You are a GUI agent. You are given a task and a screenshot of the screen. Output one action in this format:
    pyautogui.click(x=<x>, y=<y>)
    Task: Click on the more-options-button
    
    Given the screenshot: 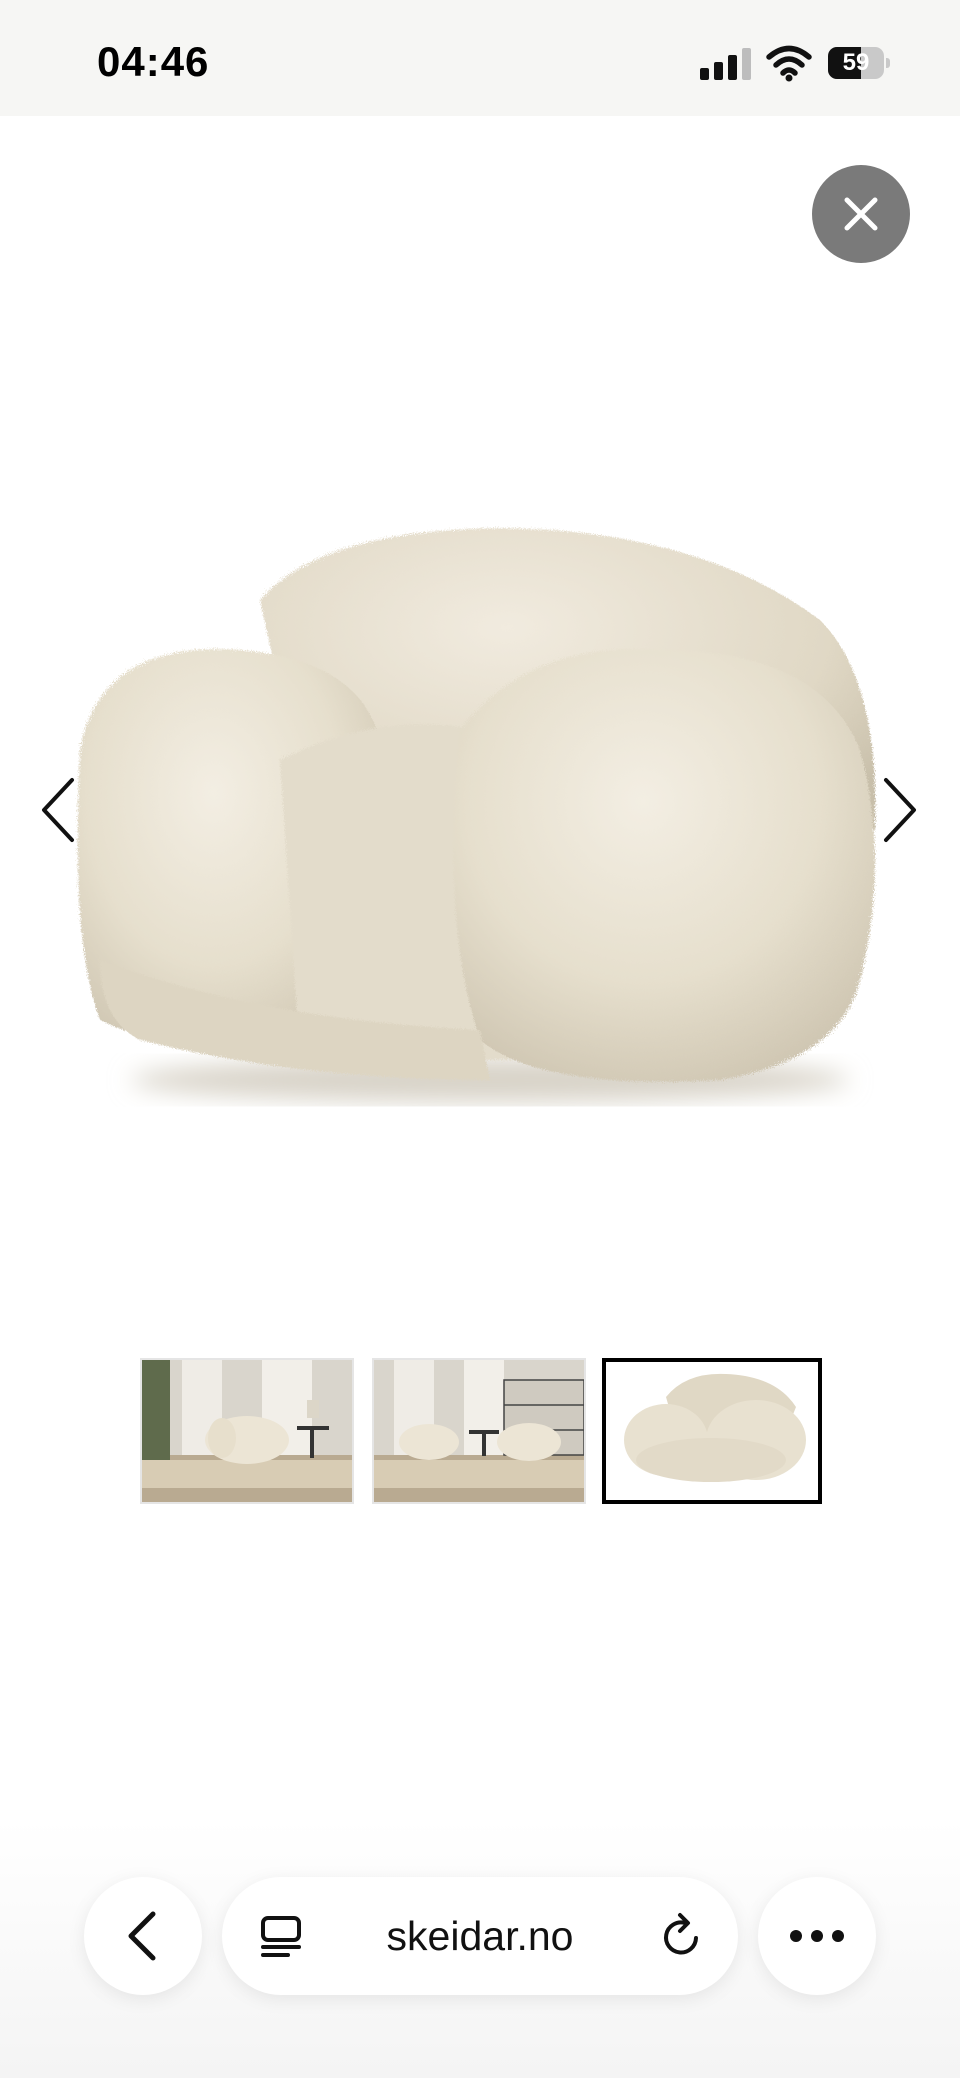 What is the action you would take?
    pyautogui.click(x=817, y=1936)
    